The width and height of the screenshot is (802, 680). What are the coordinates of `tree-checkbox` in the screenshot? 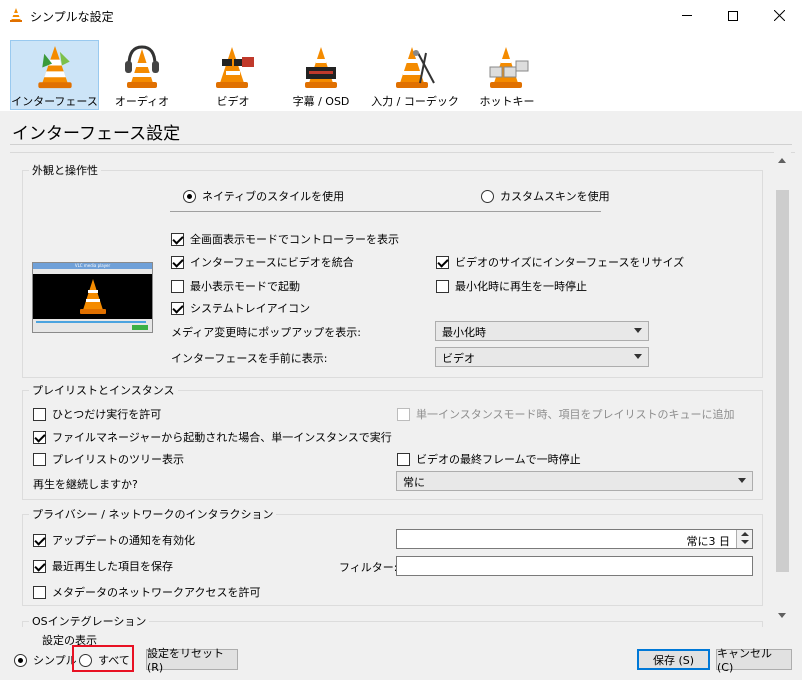 It's located at (39, 459).